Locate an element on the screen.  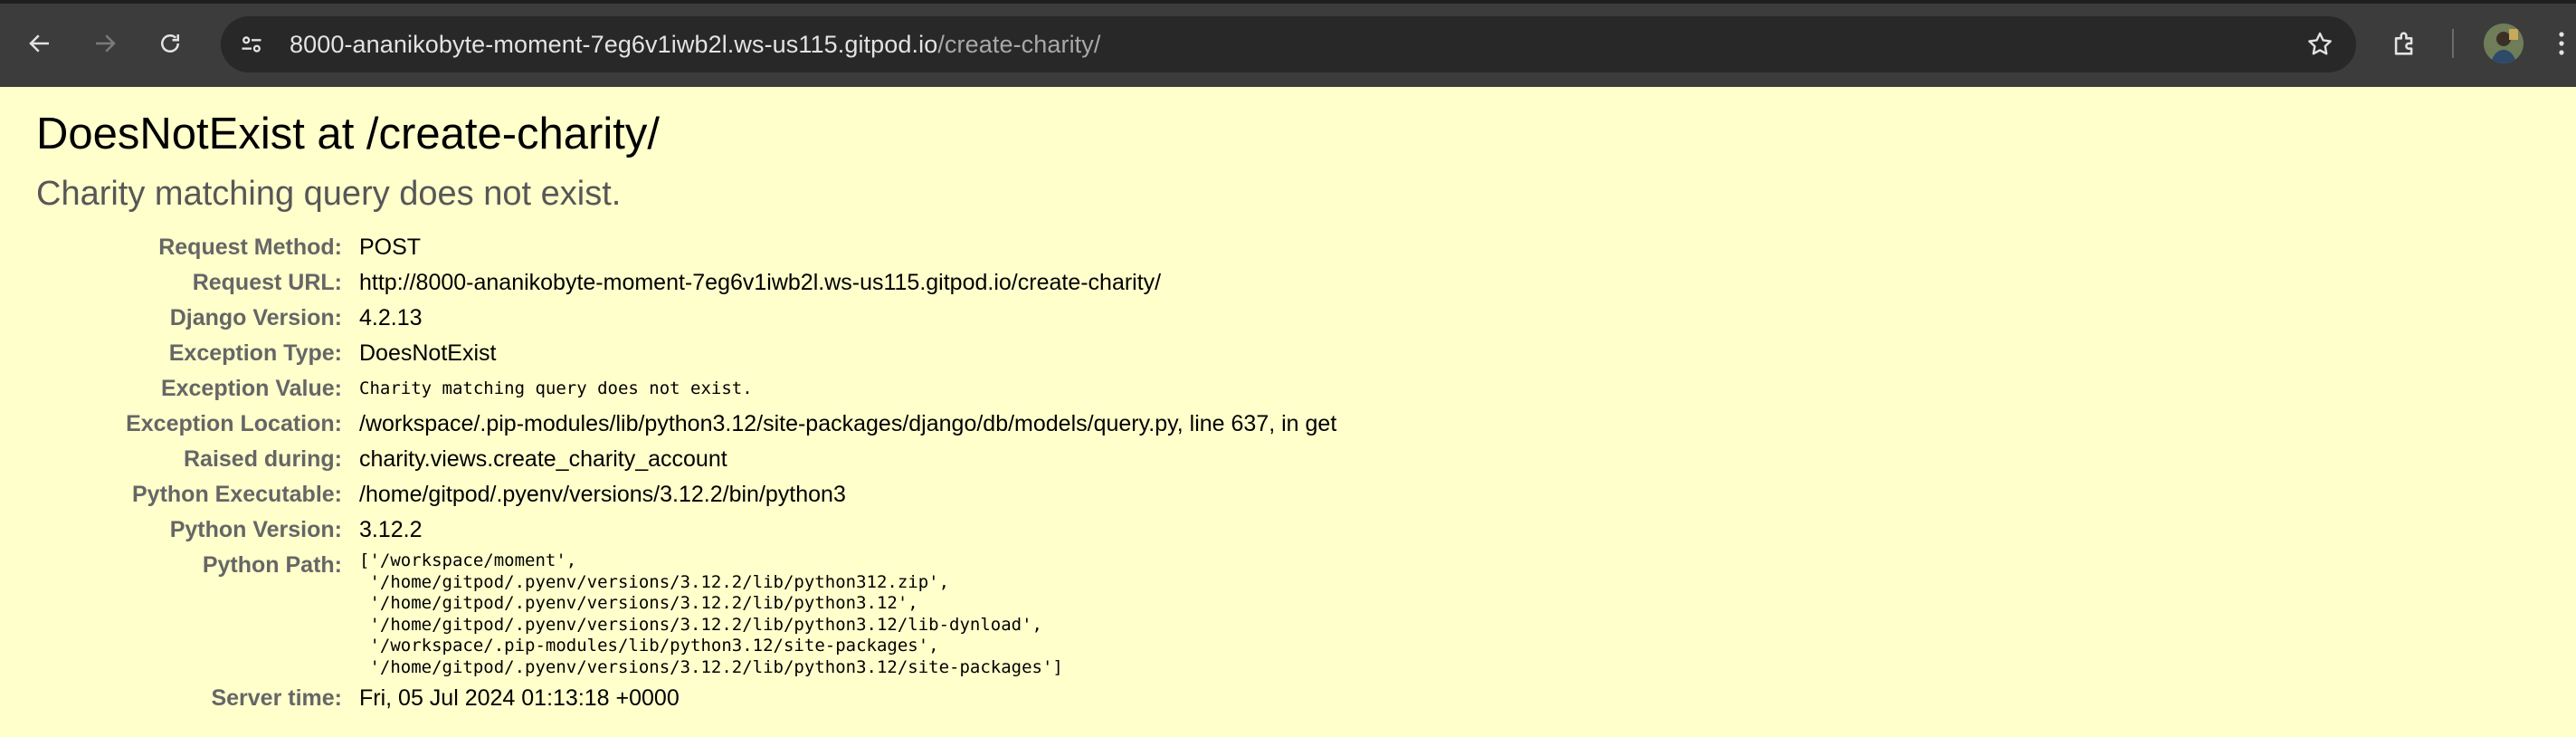
request-method-label: Request Method: is located at coordinates (250, 247).